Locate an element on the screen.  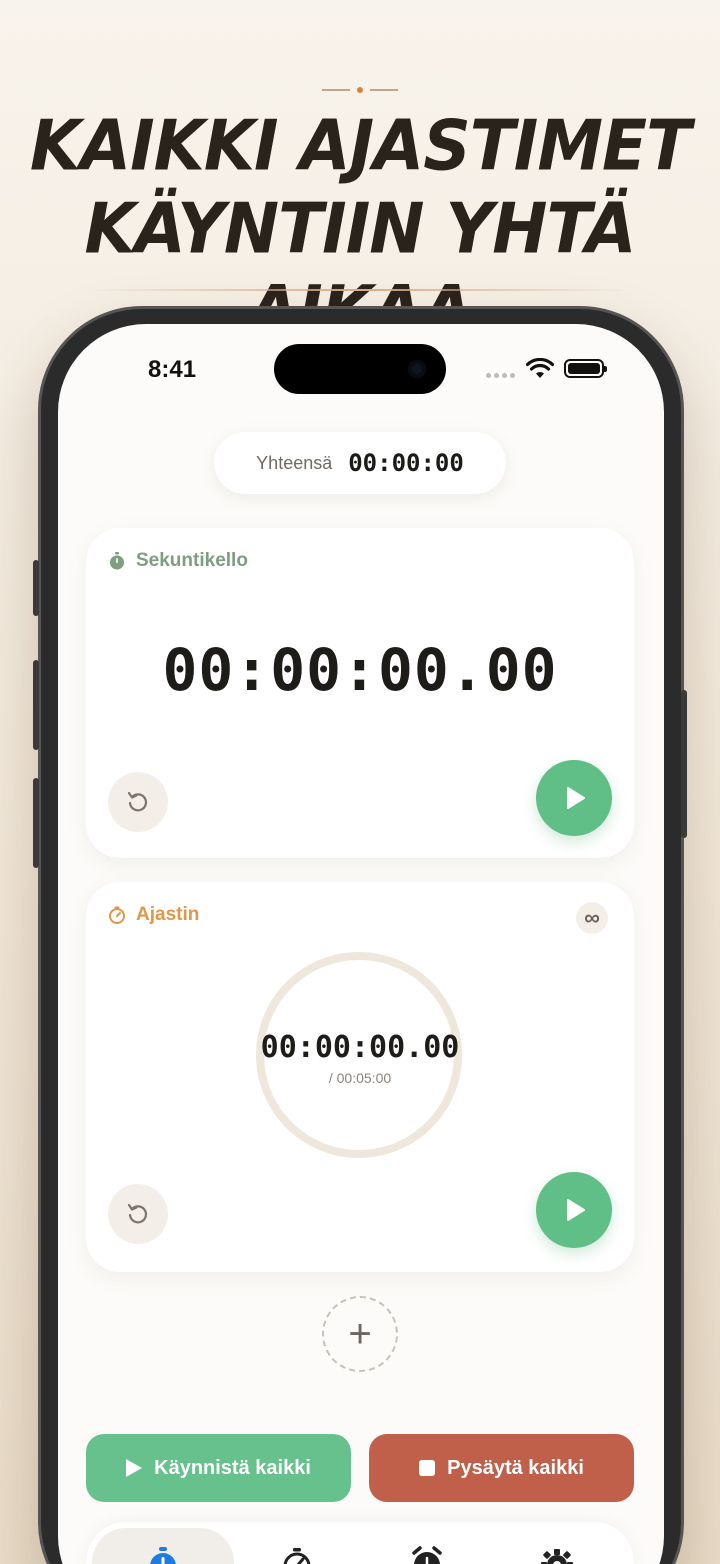
timer-title: Ajastin is located at coordinates (168, 914).